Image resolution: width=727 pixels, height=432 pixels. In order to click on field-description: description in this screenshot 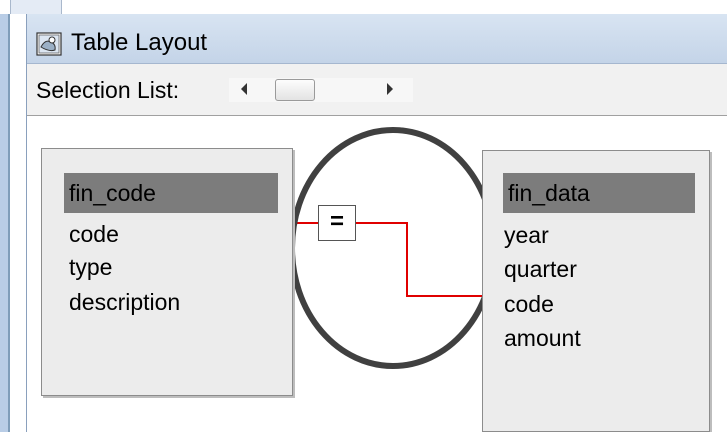, I will do `click(124, 302)`.